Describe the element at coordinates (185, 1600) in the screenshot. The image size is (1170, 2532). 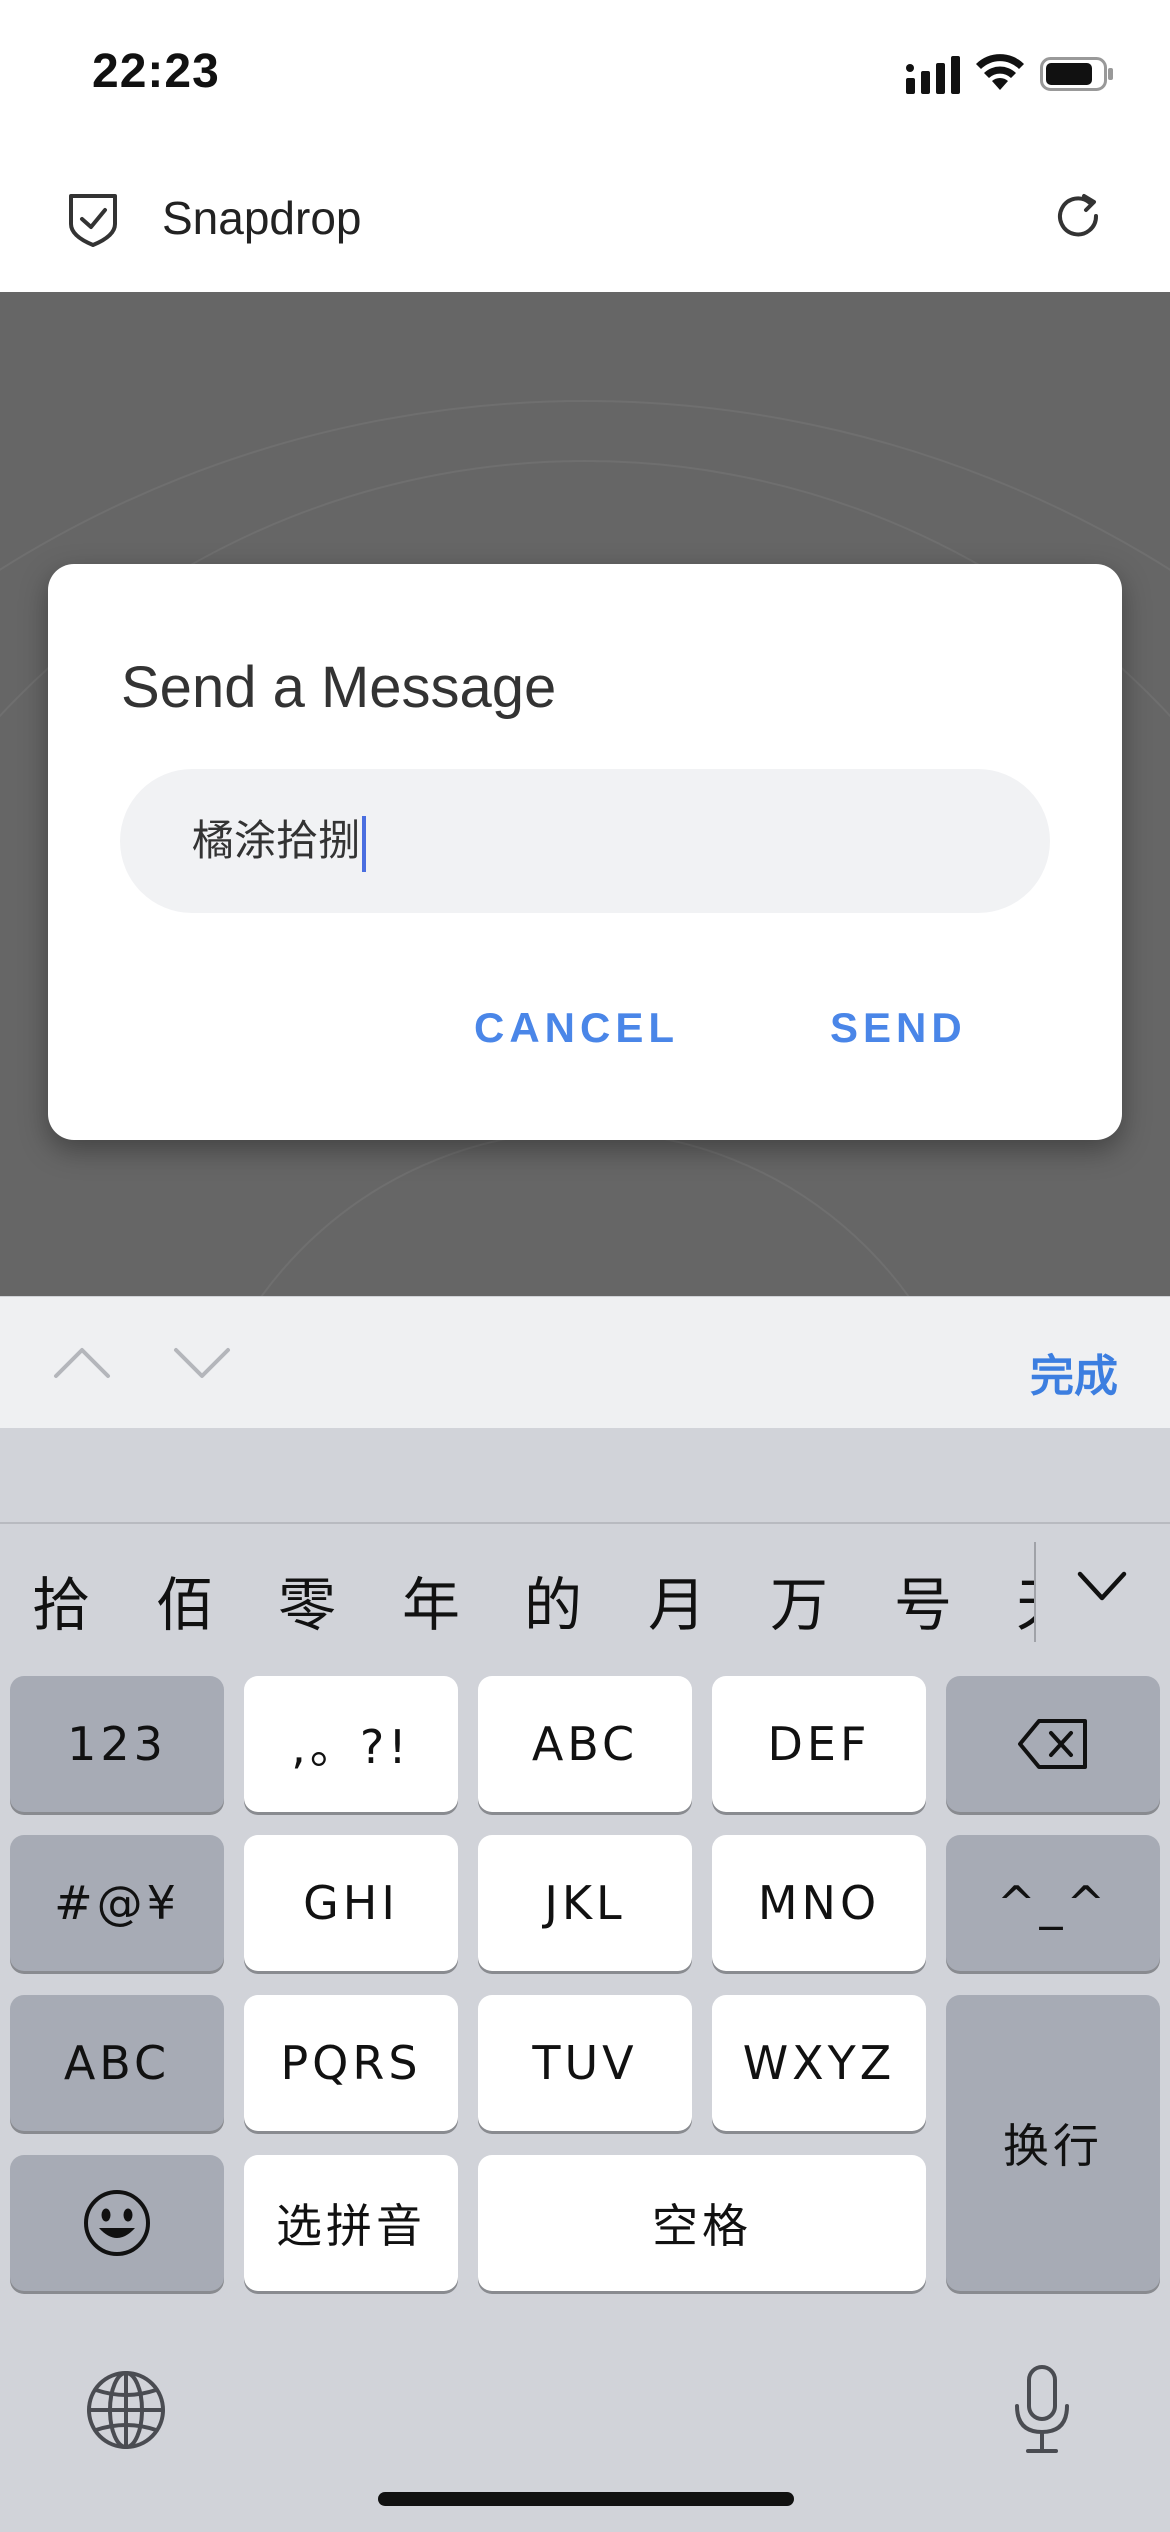
I see `candidate-item: 佰` at that location.